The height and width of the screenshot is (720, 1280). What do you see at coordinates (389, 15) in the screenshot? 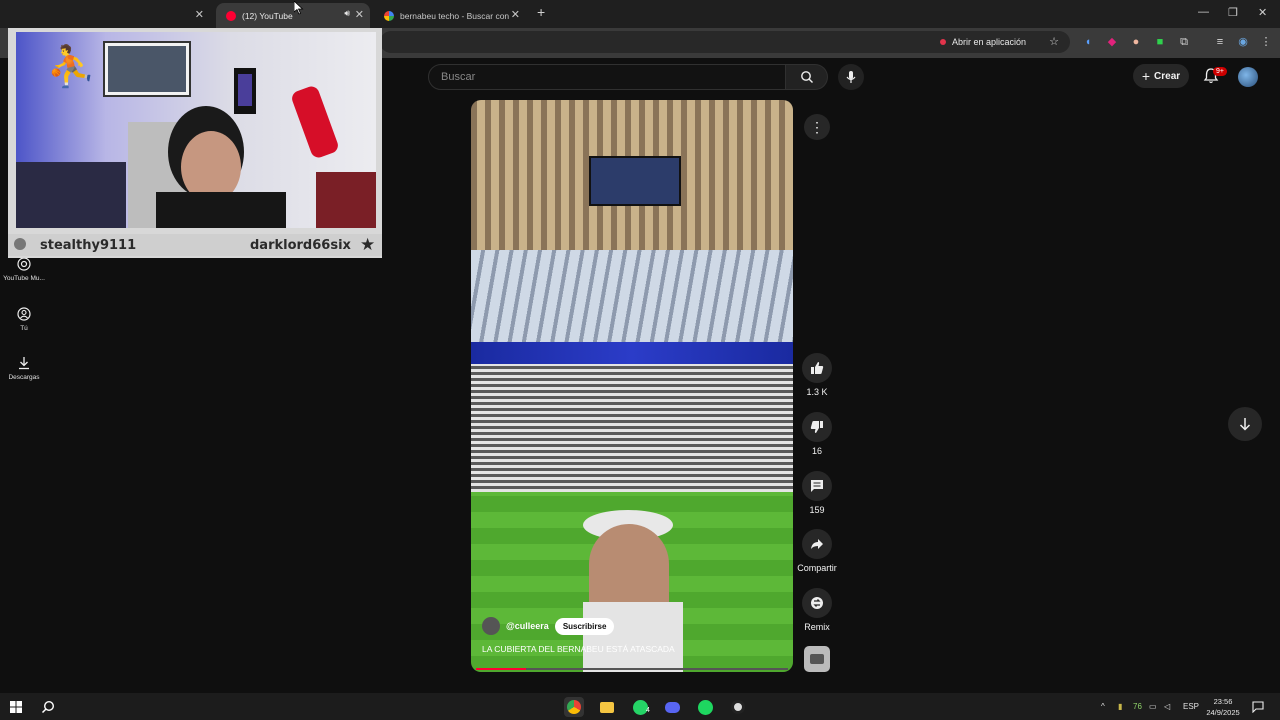
I see `google-favicon-icon` at bounding box center [389, 15].